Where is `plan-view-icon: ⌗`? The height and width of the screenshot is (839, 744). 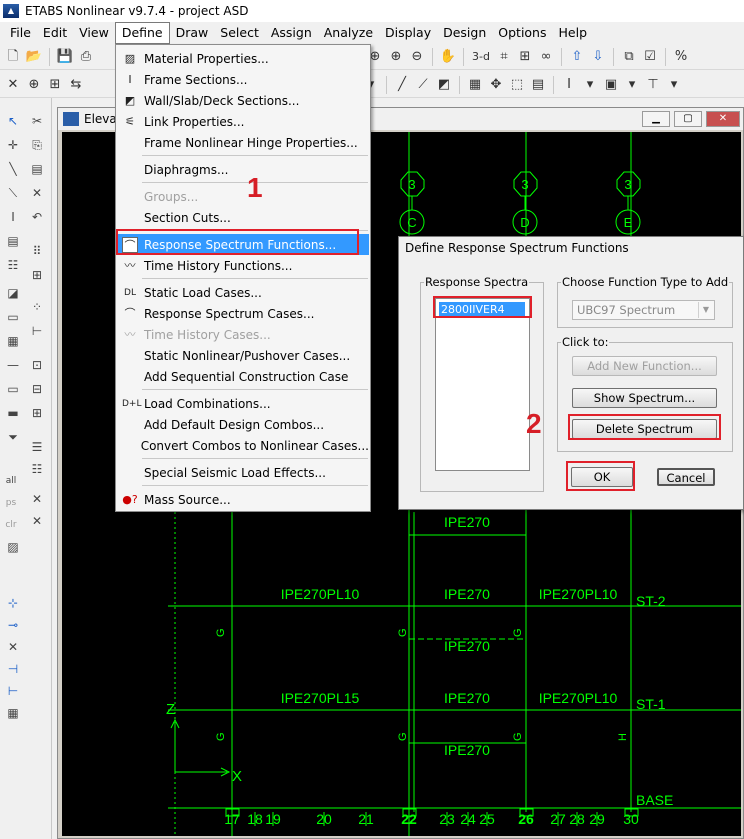
plan-view-icon: ⌗ is located at coordinates (504, 57).